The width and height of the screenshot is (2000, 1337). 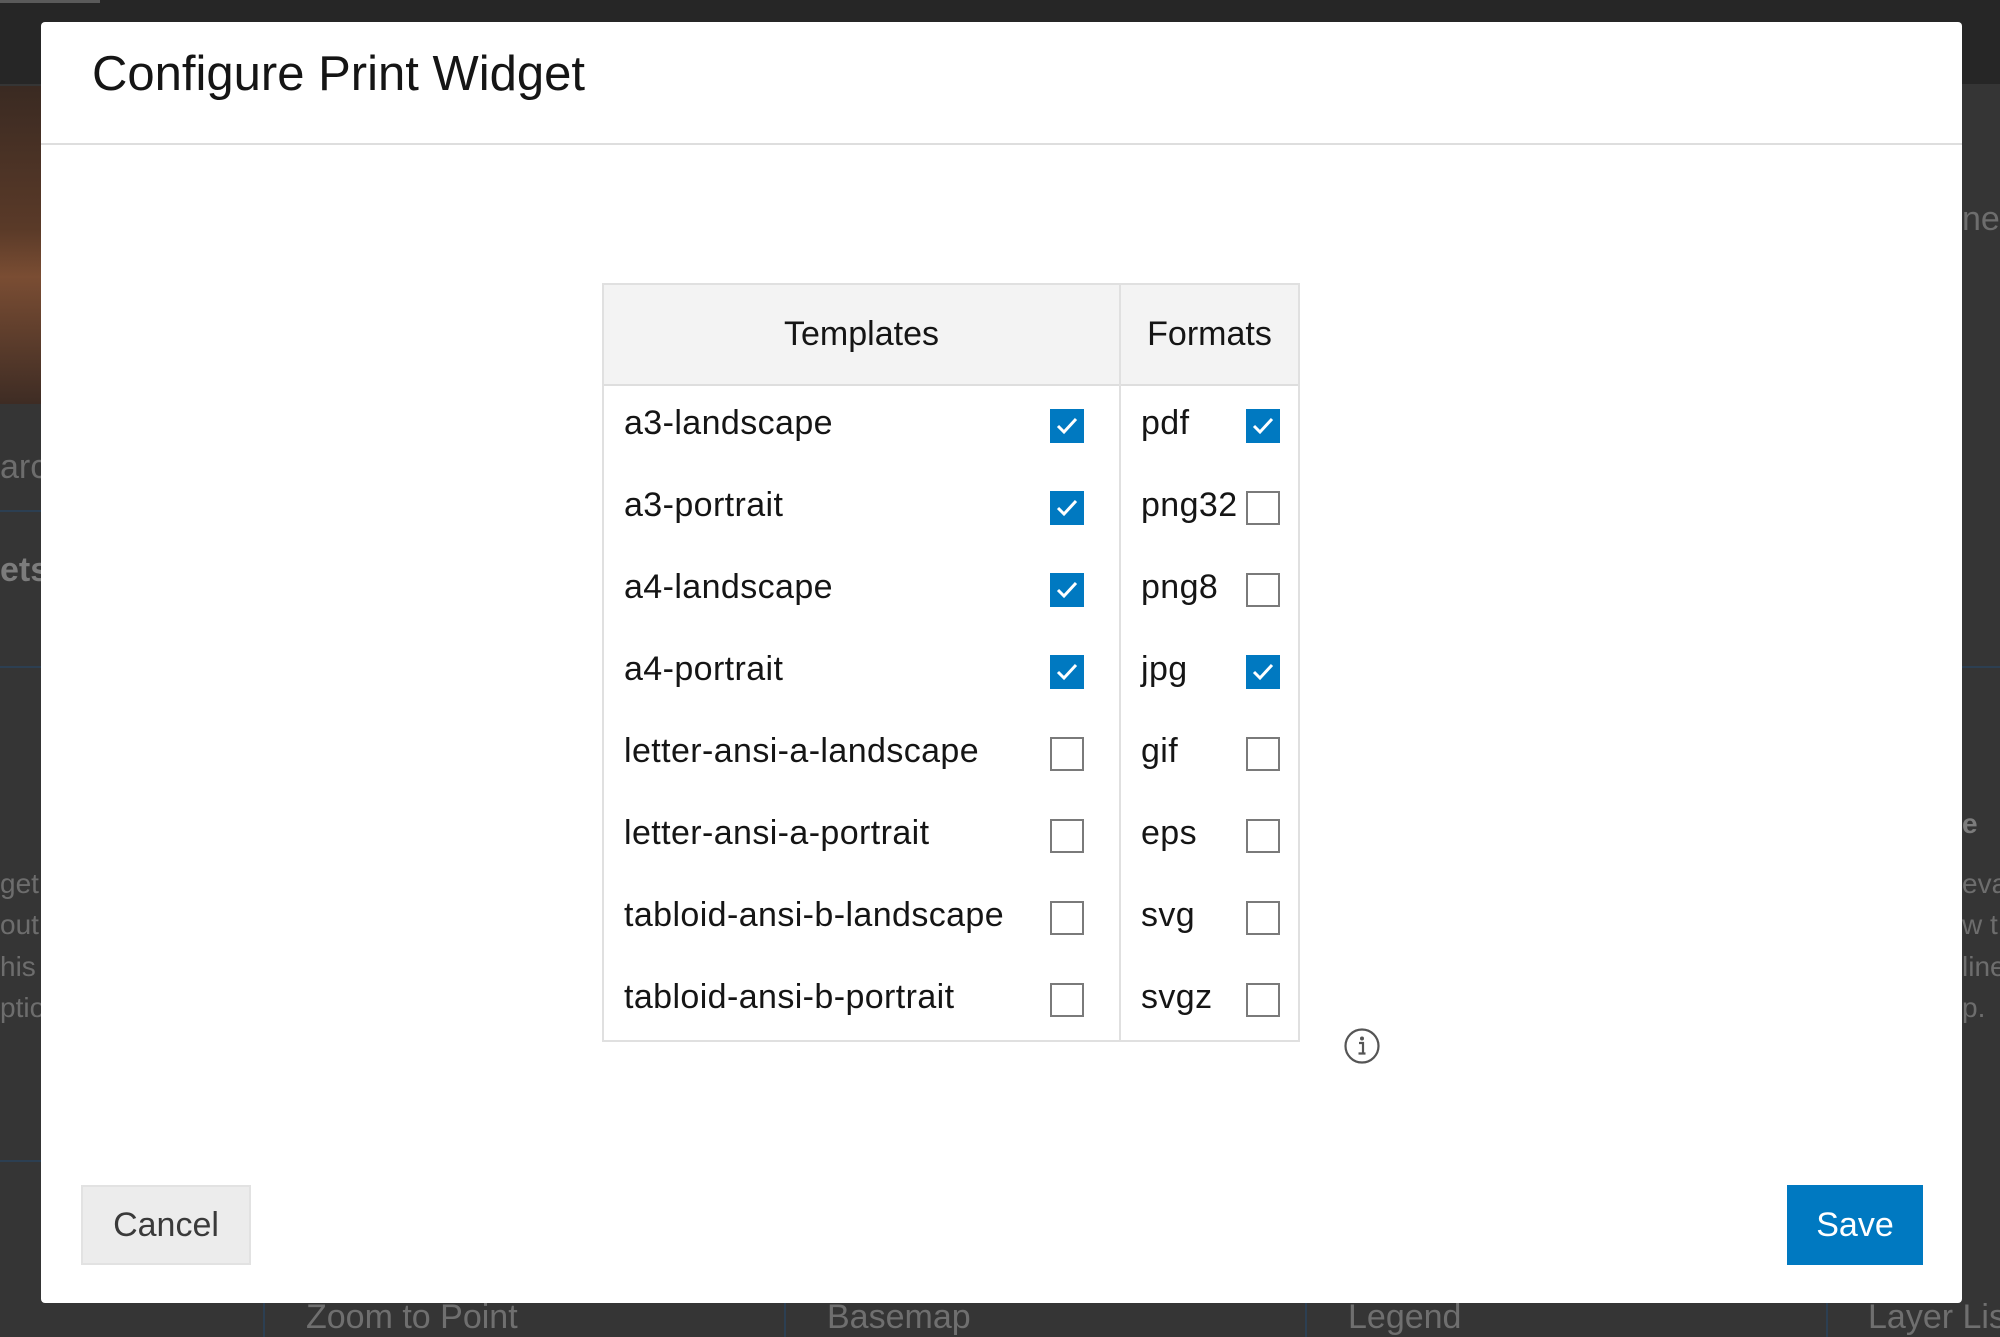 I want to click on template-row: letter-ansi-a-portrait, so click(x=861, y=837).